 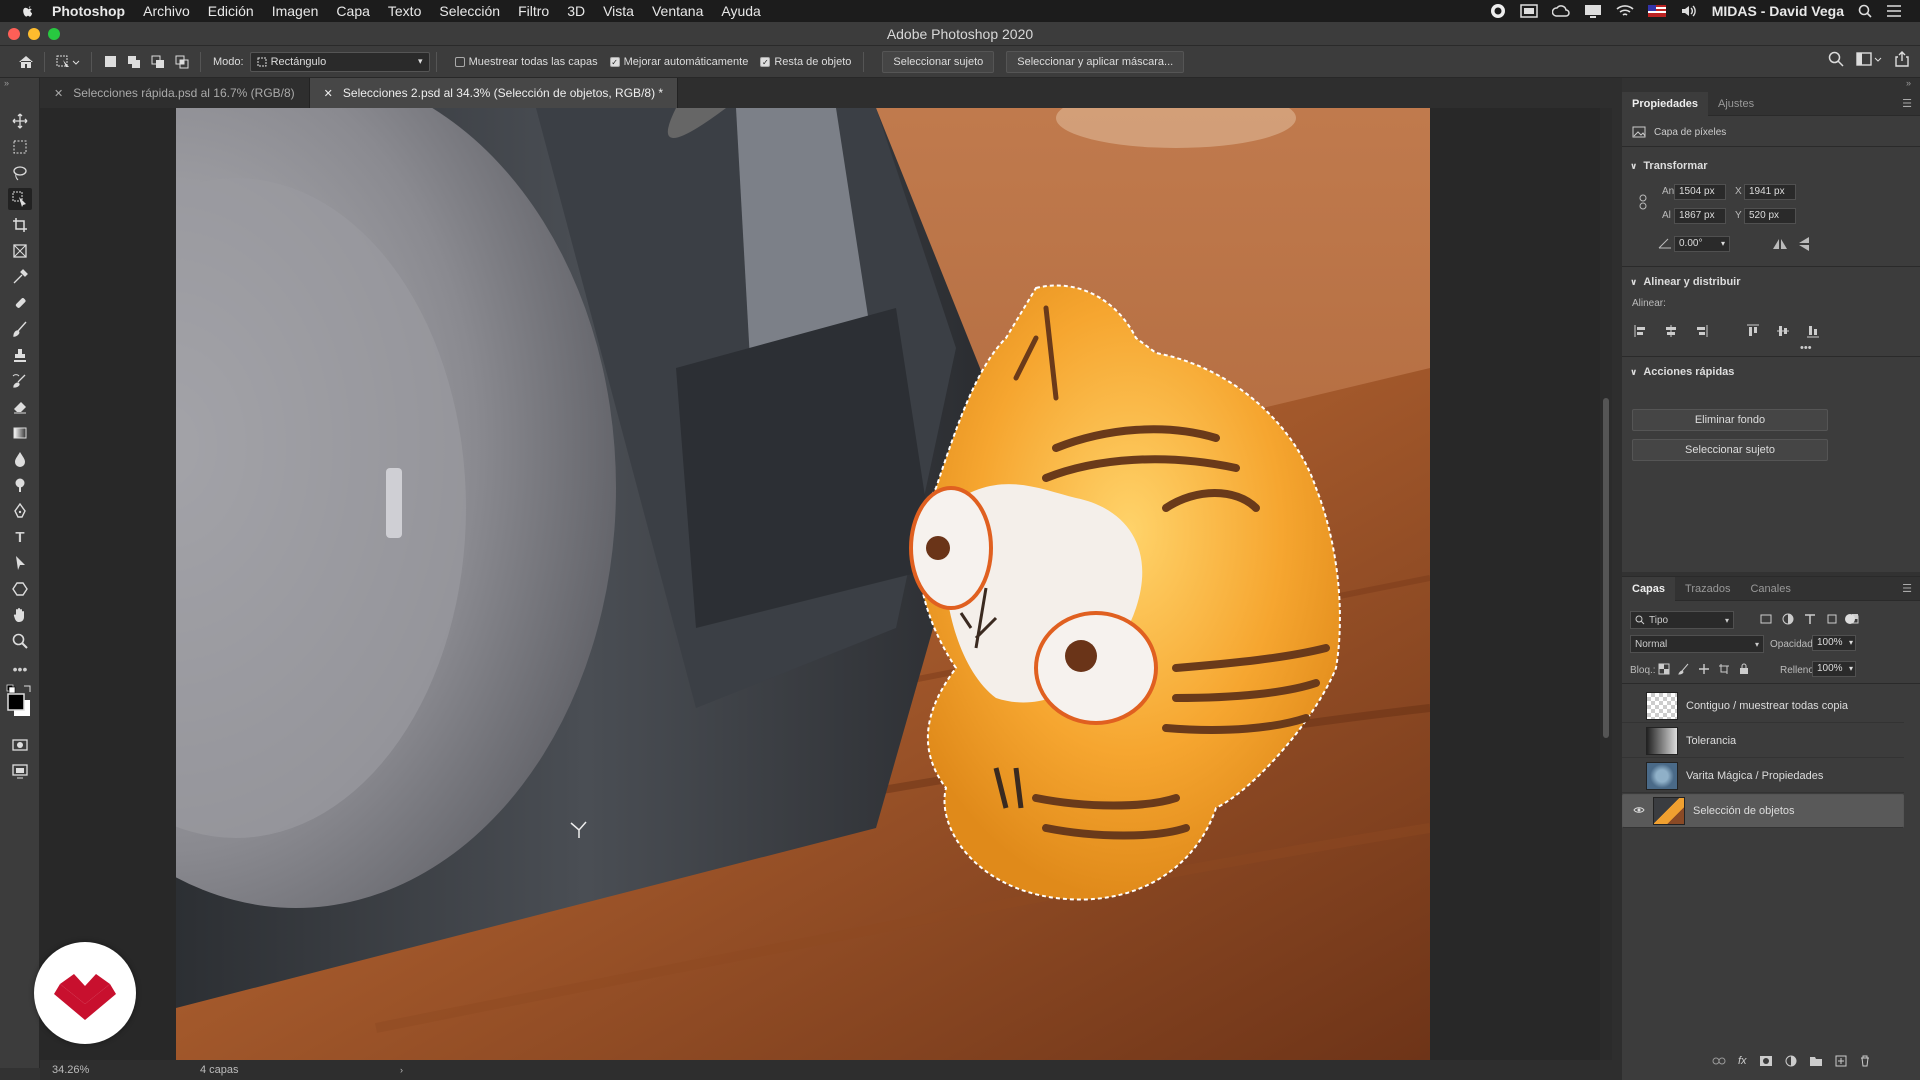 I want to click on marquee-tool-icon, so click(x=20, y=147).